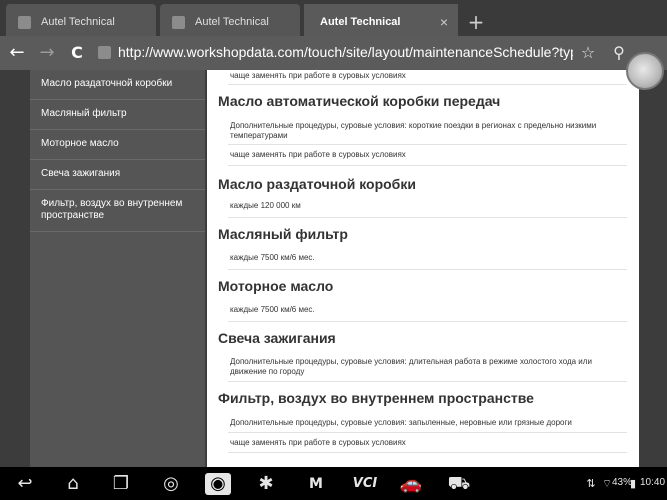 The image size is (667, 500). I want to click on tab-close-icon: ×, so click(444, 22).